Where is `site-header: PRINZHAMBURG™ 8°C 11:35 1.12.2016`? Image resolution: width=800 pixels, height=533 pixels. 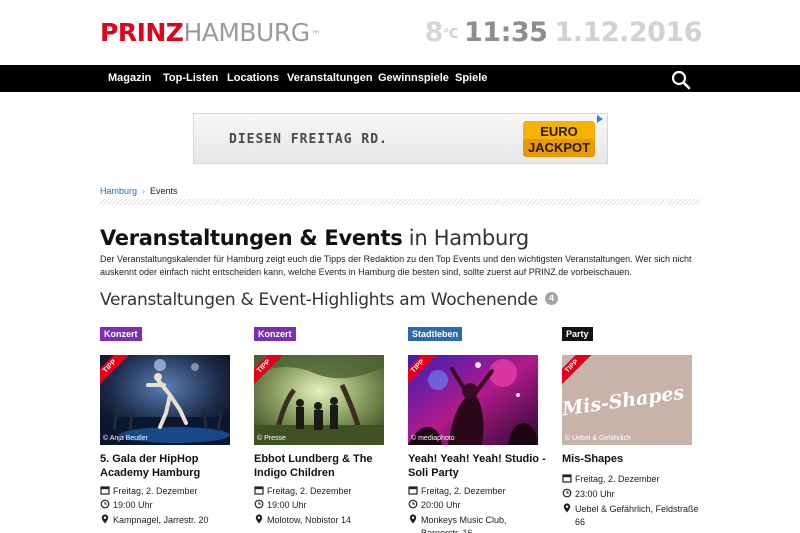
site-header: PRINZHAMBURG™ 8°C 11:35 1.12.2016 is located at coordinates (400, 32).